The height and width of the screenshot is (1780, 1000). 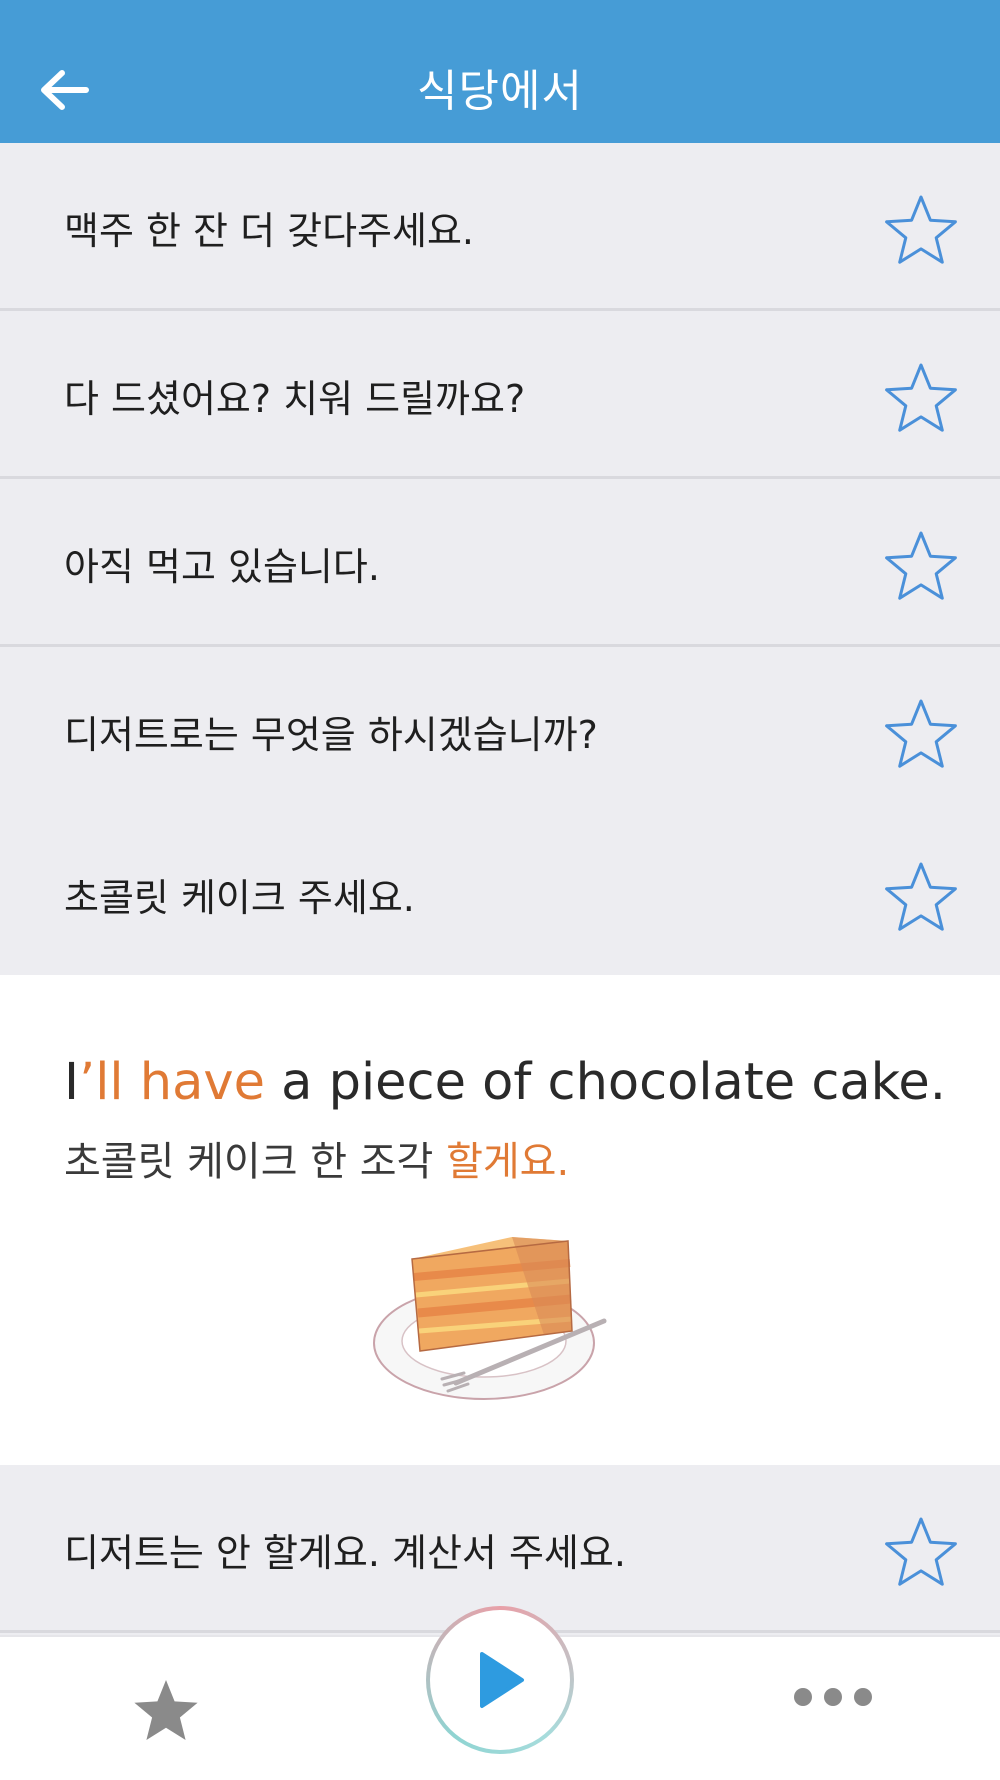 I want to click on english-prefix: I, so click(x=72, y=1082).